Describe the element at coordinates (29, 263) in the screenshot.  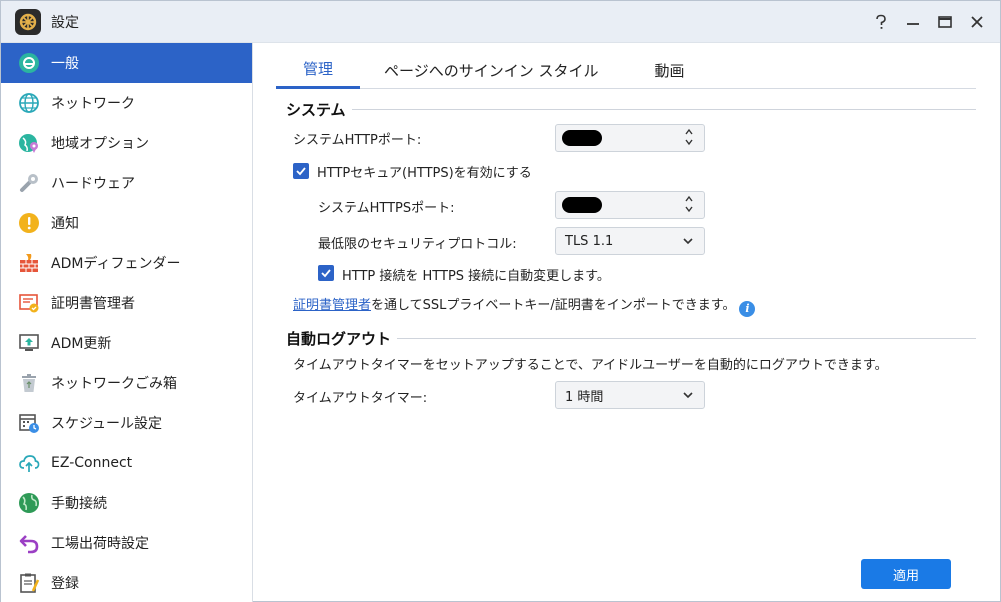
I see `firewall-brick-icon` at that location.